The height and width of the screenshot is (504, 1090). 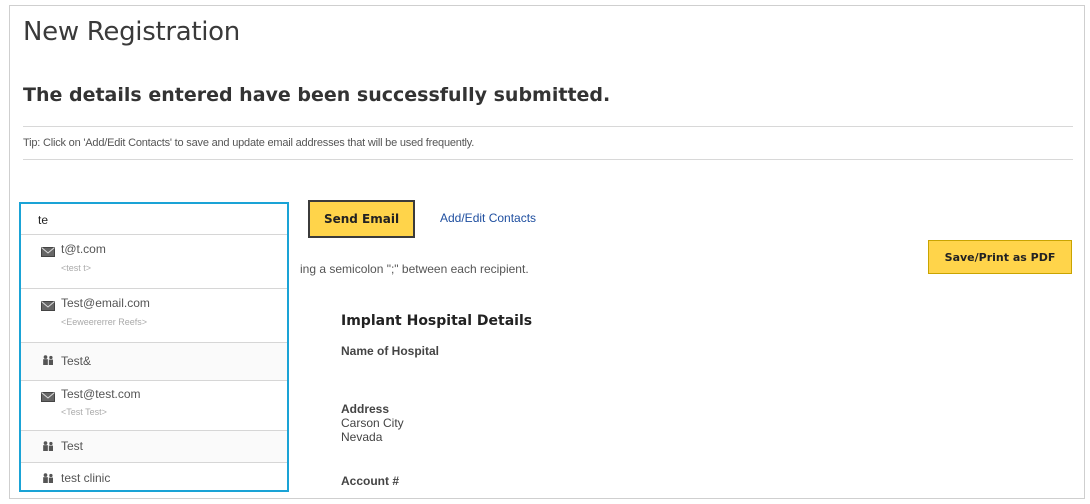 What do you see at coordinates (83, 249) in the screenshot?
I see `autocomplete-label: t@t.com` at bounding box center [83, 249].